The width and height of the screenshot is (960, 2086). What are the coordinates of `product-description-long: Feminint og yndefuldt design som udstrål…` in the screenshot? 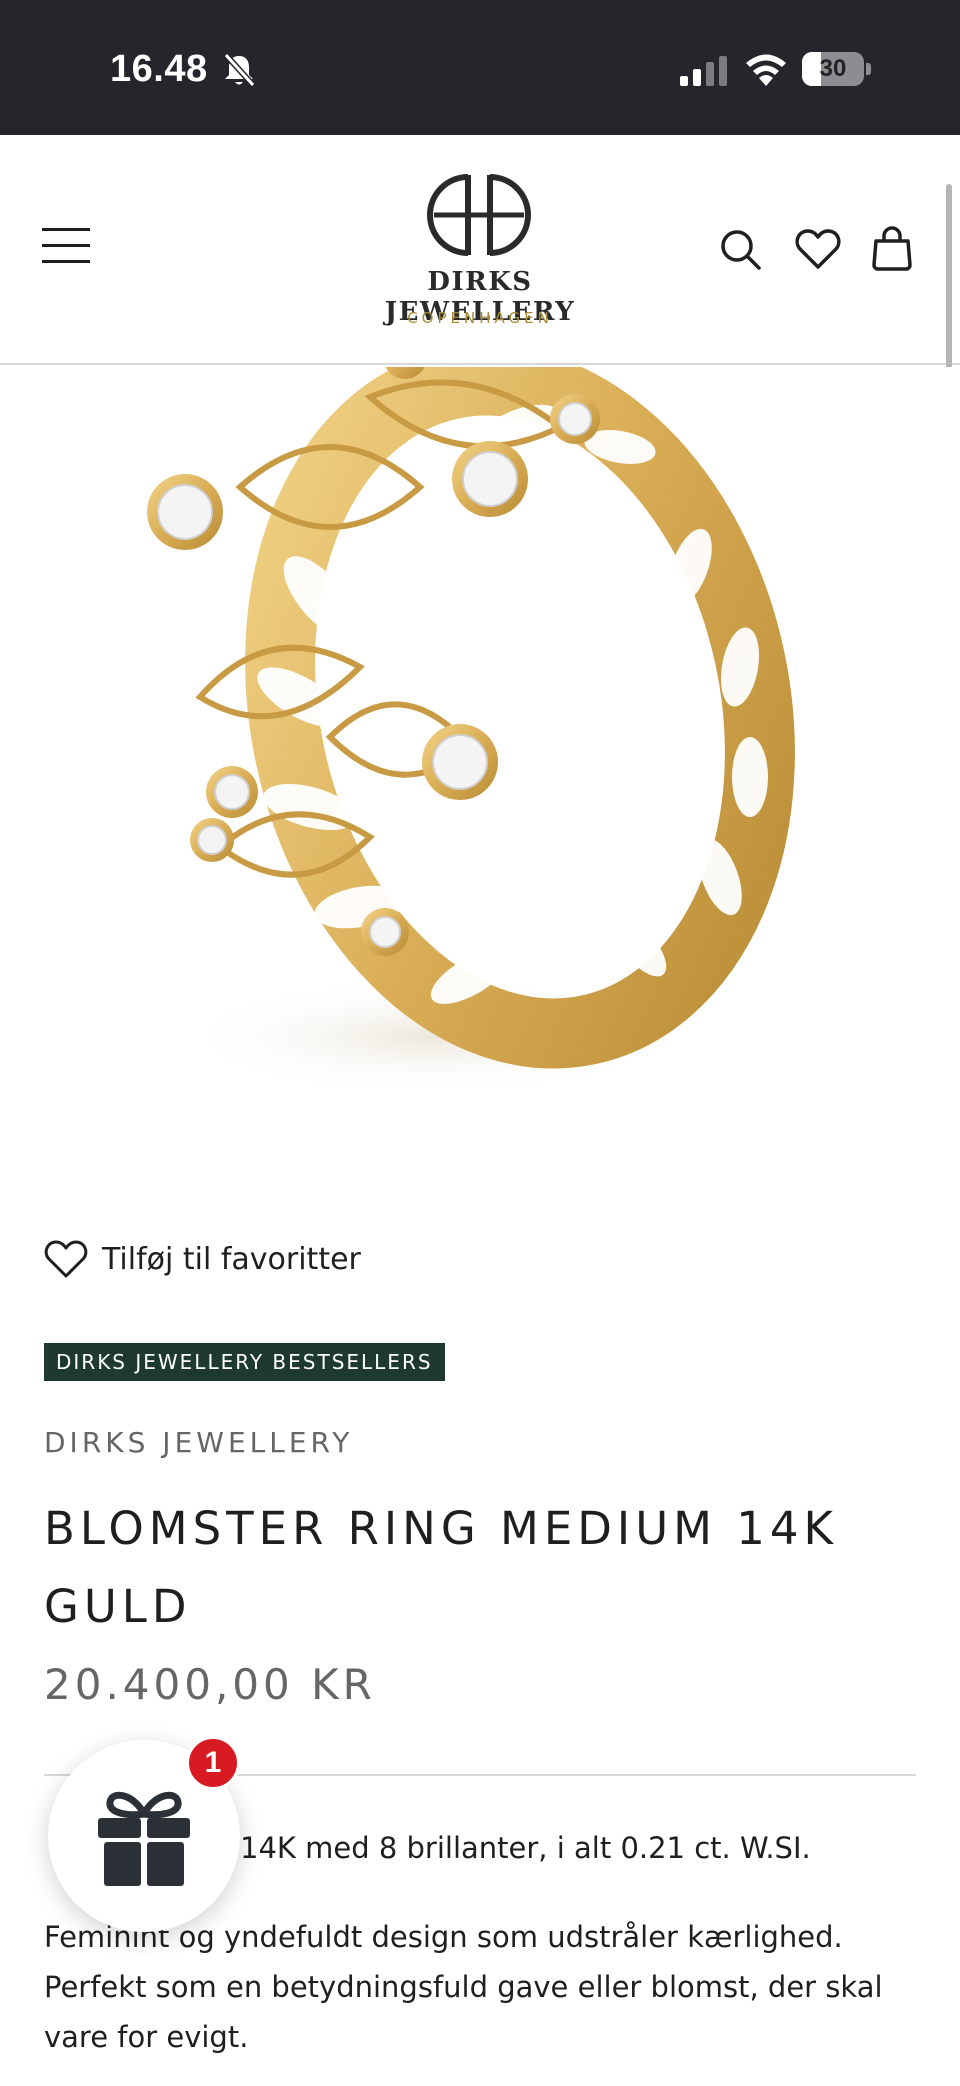 It's located at (463, 1987).